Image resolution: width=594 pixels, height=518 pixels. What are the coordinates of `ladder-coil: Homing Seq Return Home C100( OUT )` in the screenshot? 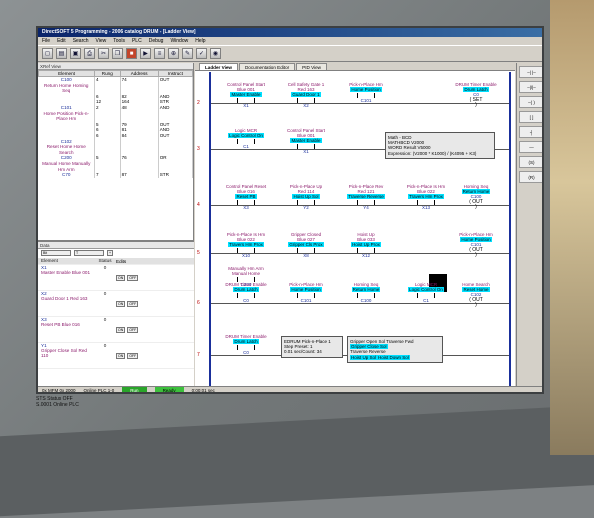 It's located at (476, 197).